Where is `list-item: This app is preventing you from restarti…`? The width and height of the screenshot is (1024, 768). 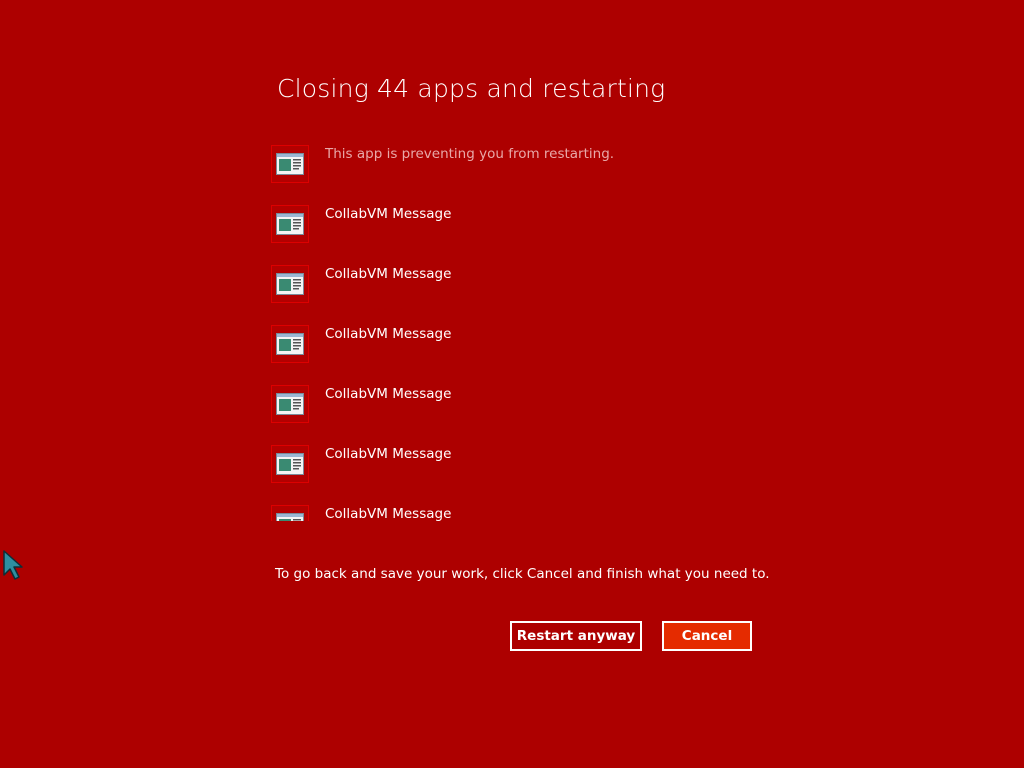 list-item: This app is preventing you from restarti… is located at coordinates (511, 165).